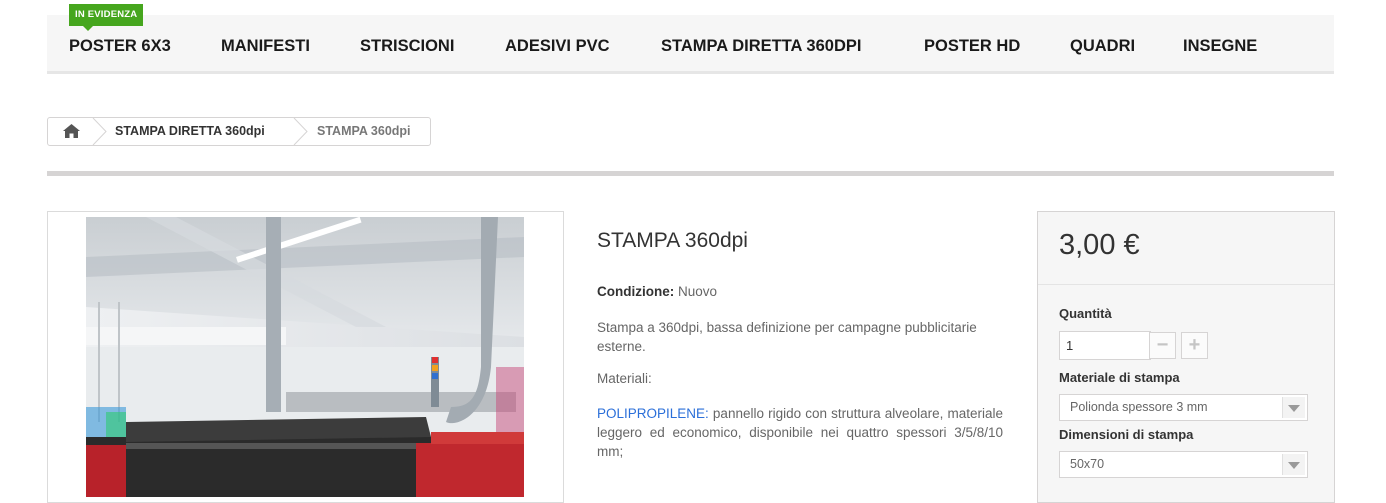  What do you see at coordinates (1102, 43) in the screenshot?
I see `nav-item-quadri: QUADRI` at bounding box center [1102, 43].